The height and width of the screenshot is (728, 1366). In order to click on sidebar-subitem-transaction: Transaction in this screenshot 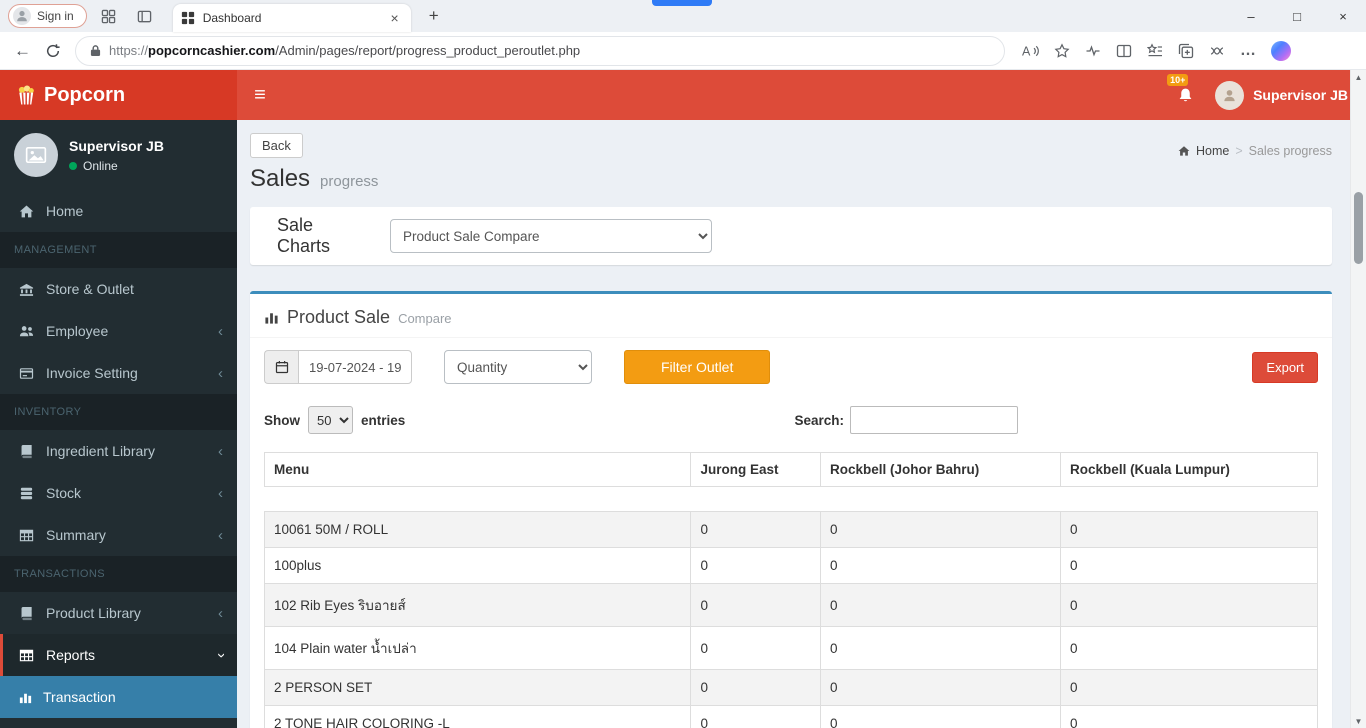, I will do `click(118, 697)`.